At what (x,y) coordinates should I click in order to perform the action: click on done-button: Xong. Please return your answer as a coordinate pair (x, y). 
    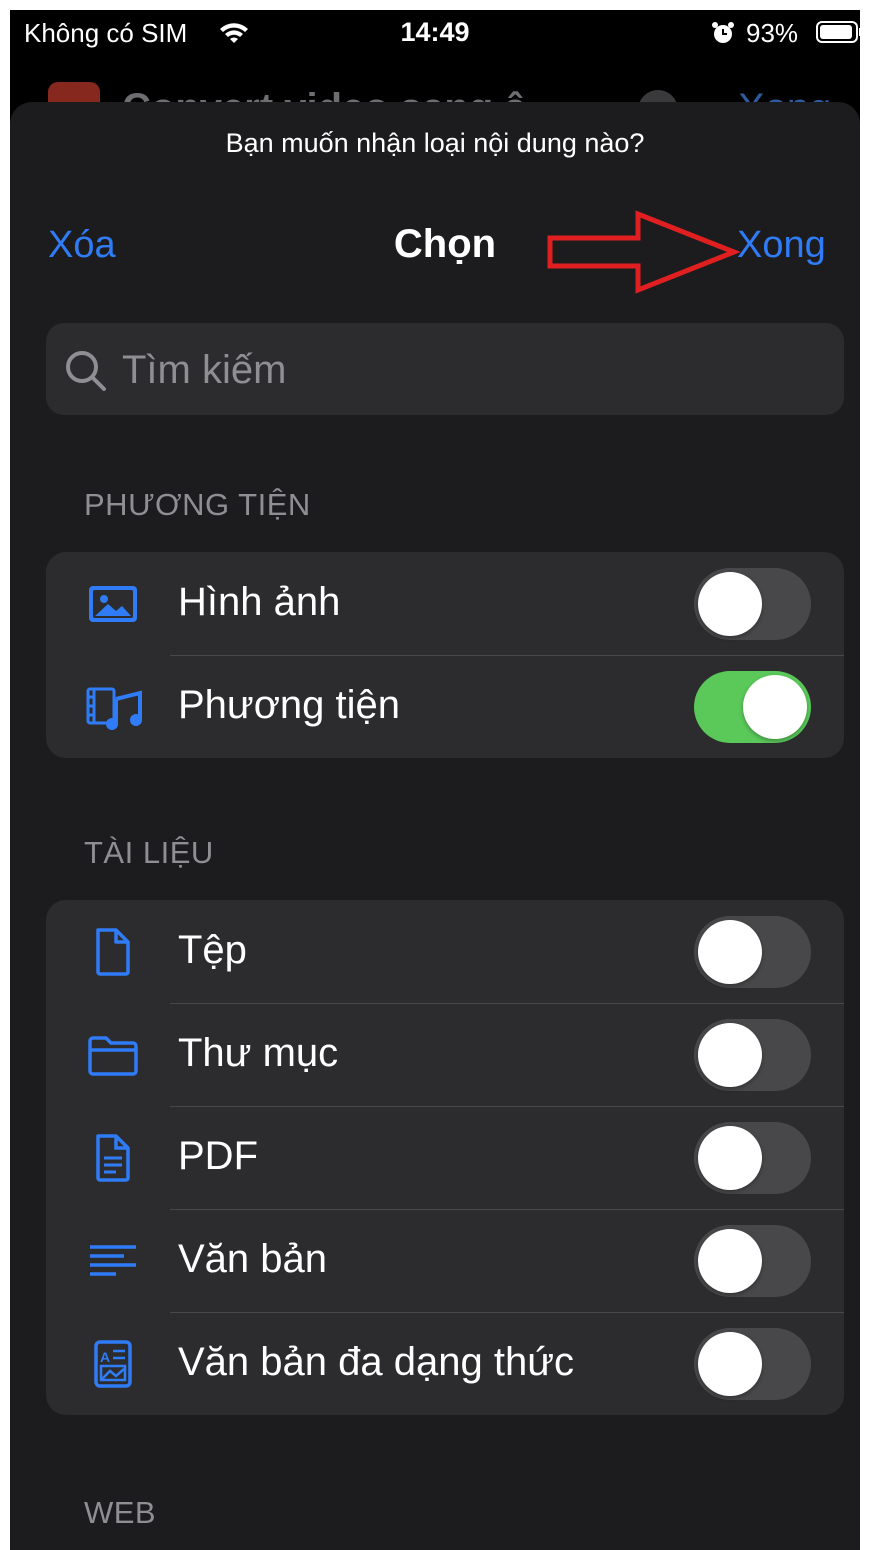
    Looking at the image, I should click on (781, 245).